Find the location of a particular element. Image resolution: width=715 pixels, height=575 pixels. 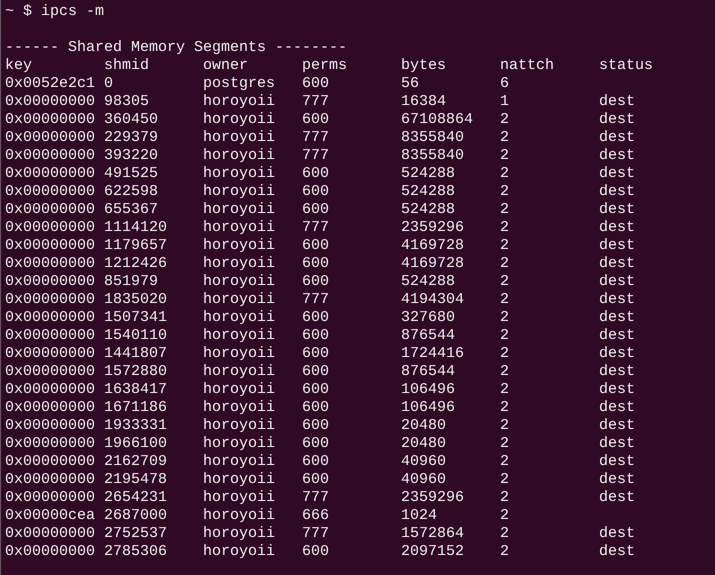

table-cell: 98305 is located at coordinates (127, 102).